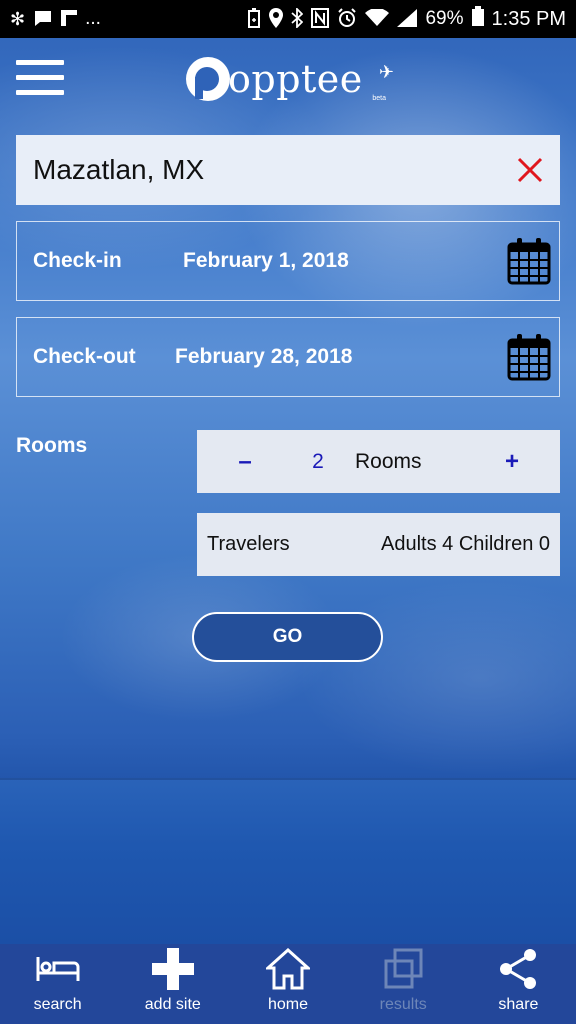  I want to click on share-icon, so click(518, 969).